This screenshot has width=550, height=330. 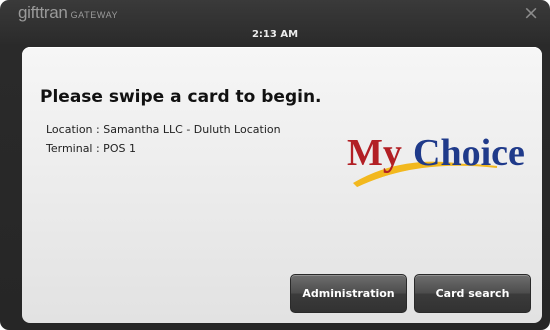 I want to click on administration-button: Administration, so click(x=348, y=293).